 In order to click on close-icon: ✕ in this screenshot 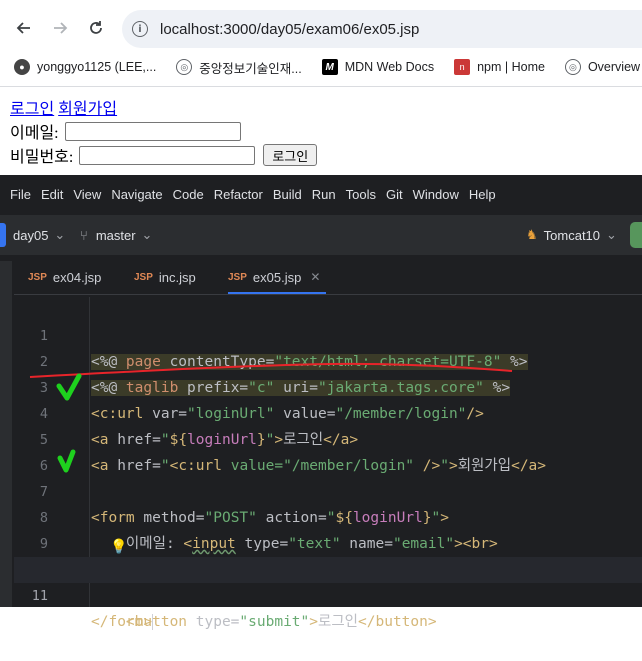, I will do `click(315, 277)`.